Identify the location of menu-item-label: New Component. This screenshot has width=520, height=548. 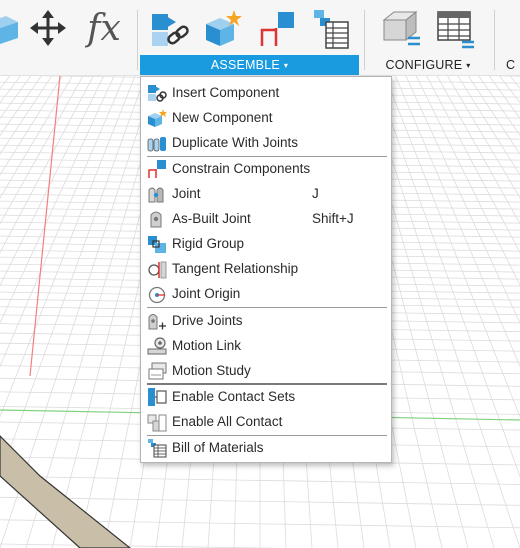
(222, 117).